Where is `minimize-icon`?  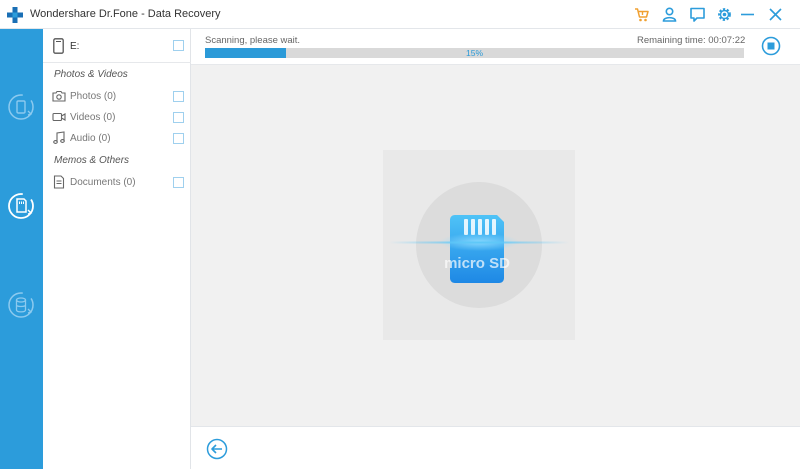 minimize-icon is located at coordinates (747, 14).